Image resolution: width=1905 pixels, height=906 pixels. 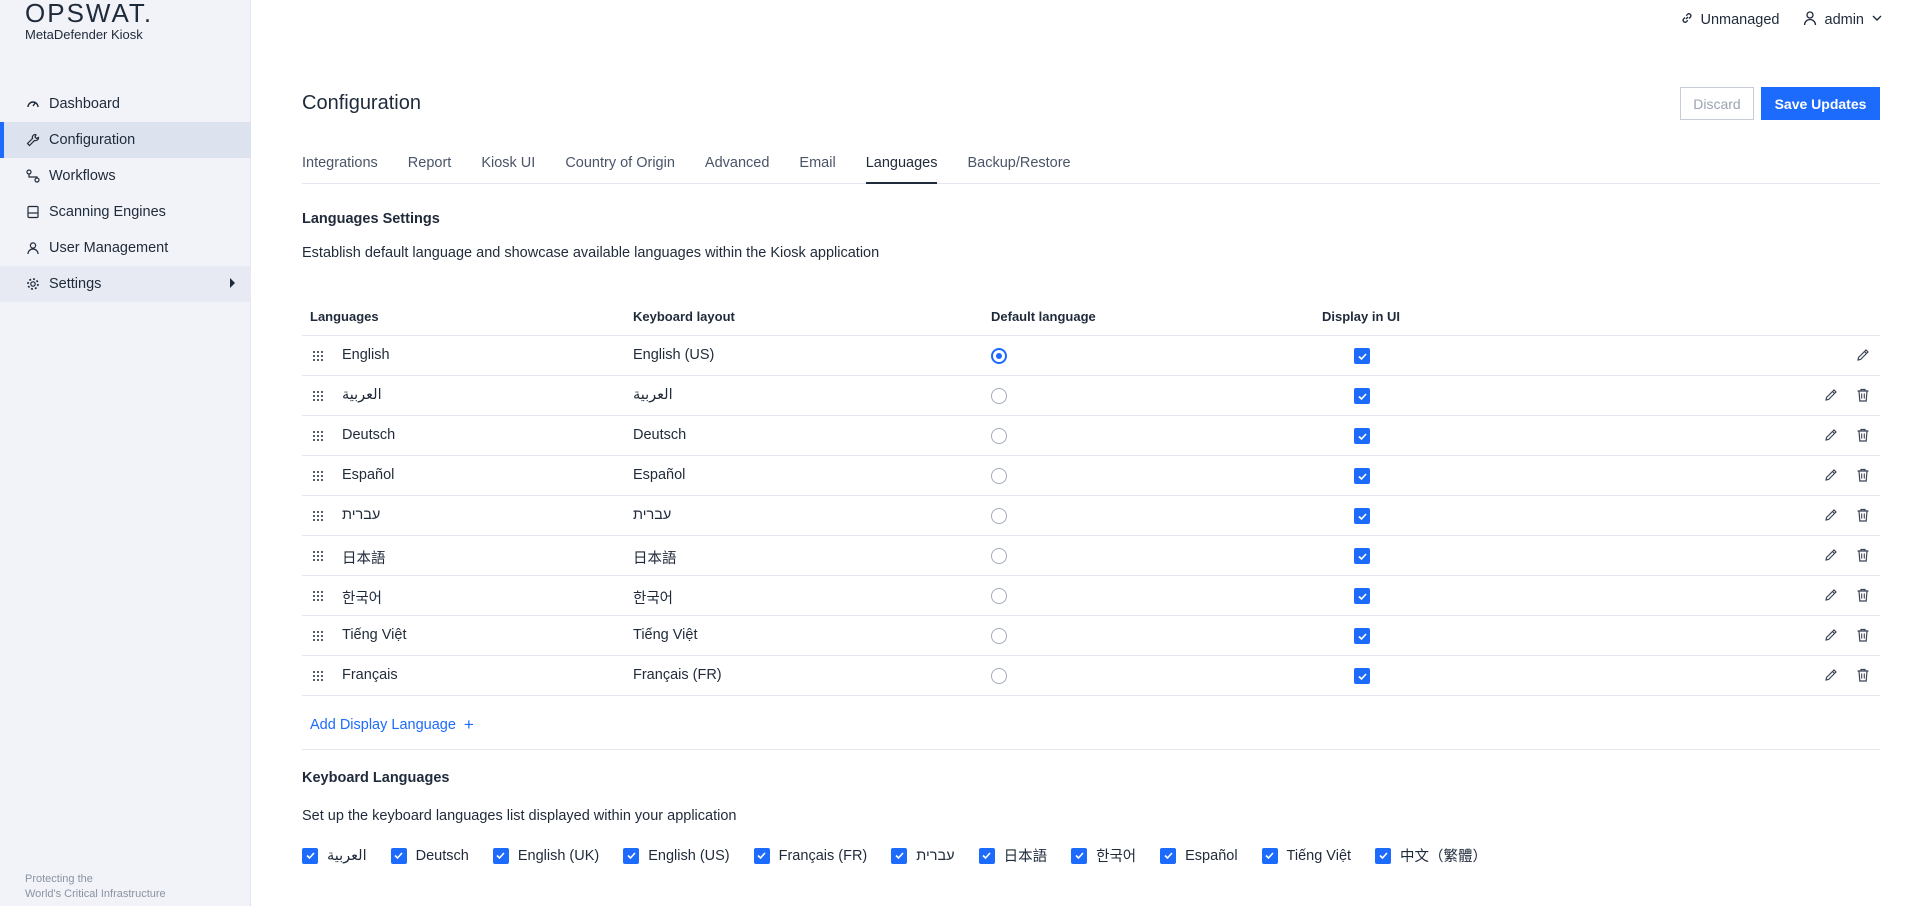 What do you see at coordinates (1091, 396) in the screenshot?
I see `table-row: العربية العربية` at bounding box center [1091, 396].